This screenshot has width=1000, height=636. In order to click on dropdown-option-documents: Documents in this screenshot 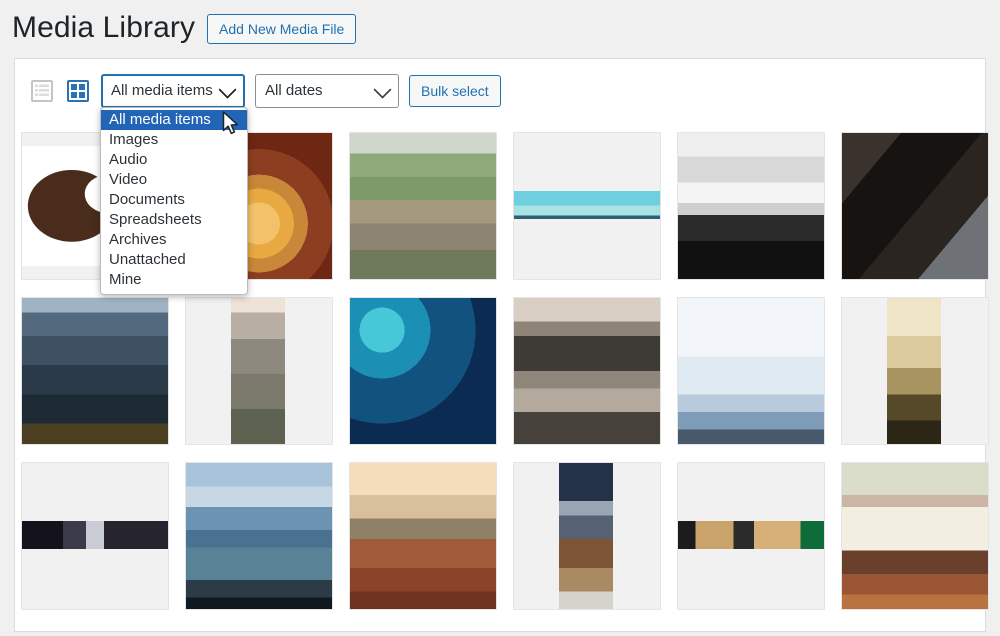, I will do `click(174, 200)`.